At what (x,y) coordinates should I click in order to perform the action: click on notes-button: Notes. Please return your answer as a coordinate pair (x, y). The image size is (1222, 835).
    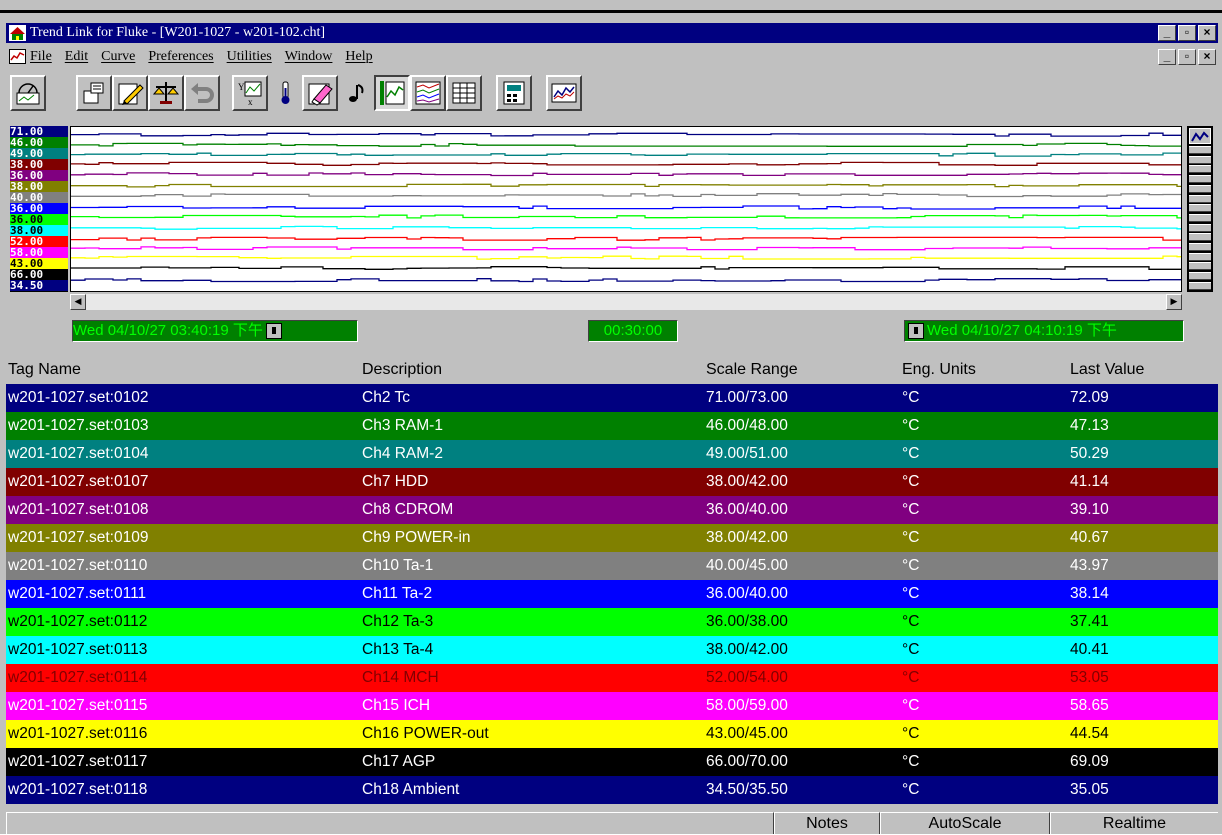
    Looking at the image, I should click on (827, 823).